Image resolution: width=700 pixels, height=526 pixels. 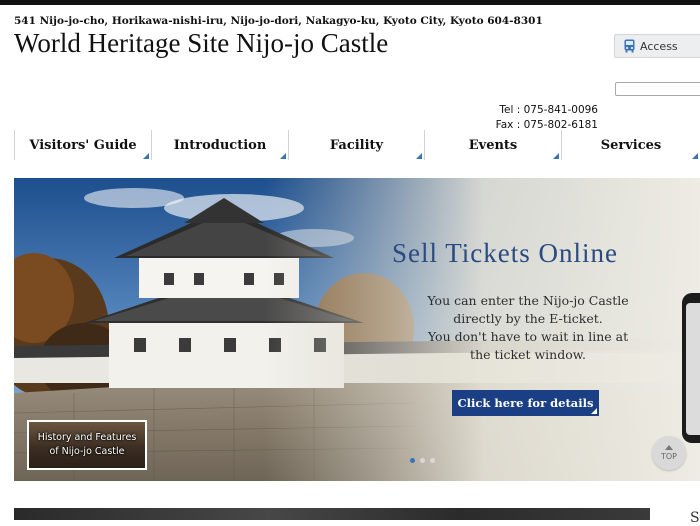 I want to click on nav-label: Introduction, so click(x=220, y=145).